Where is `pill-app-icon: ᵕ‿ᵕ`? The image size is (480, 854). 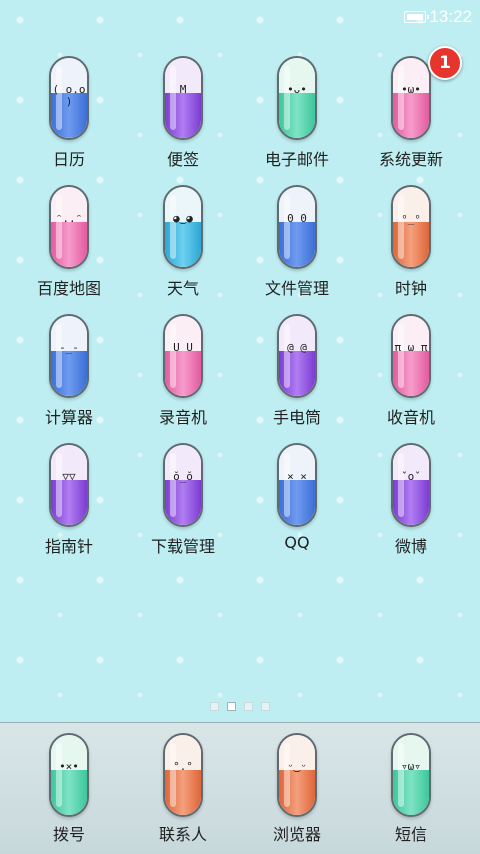 pill-app-icon: ᵕ‿ᵕ is located at coordinates (297, 775).